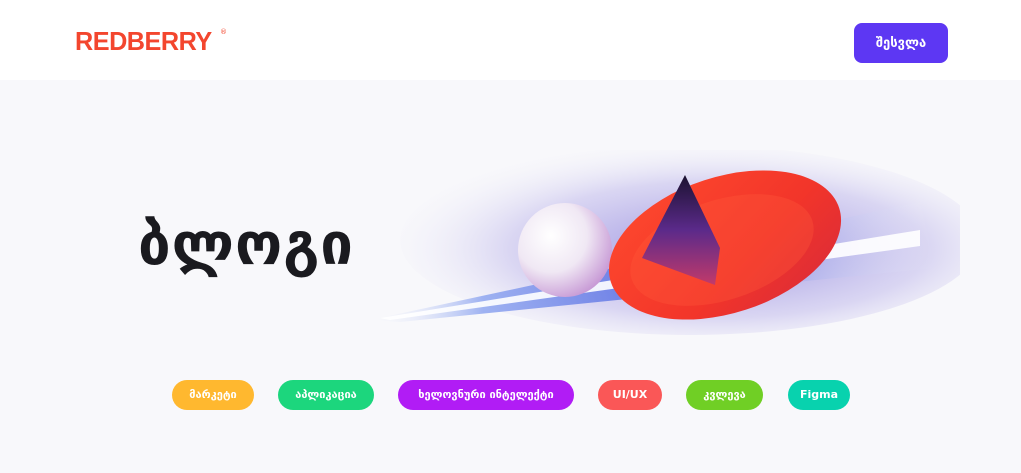 The image size is (1021, 473). What do you see at coordinates (143, 41) in the screenshot?
I see `redberry-logo: REDBERRY` at bounding box center [143, 41].